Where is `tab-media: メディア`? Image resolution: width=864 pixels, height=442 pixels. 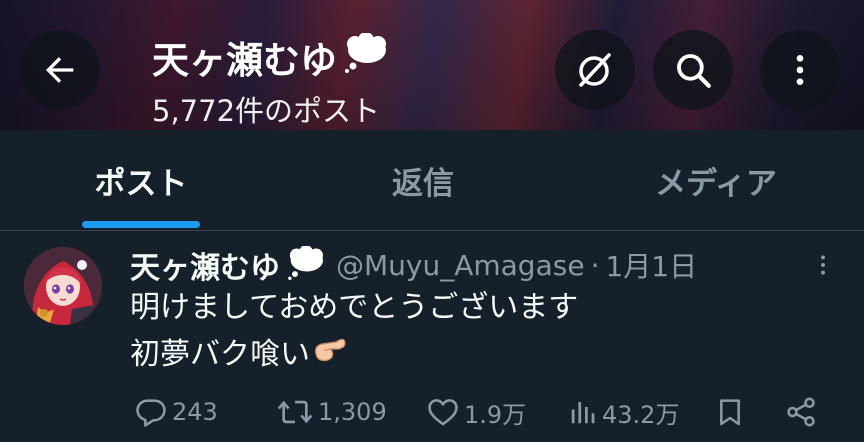
tab-media: メディア is located at coordinates (716, 180).